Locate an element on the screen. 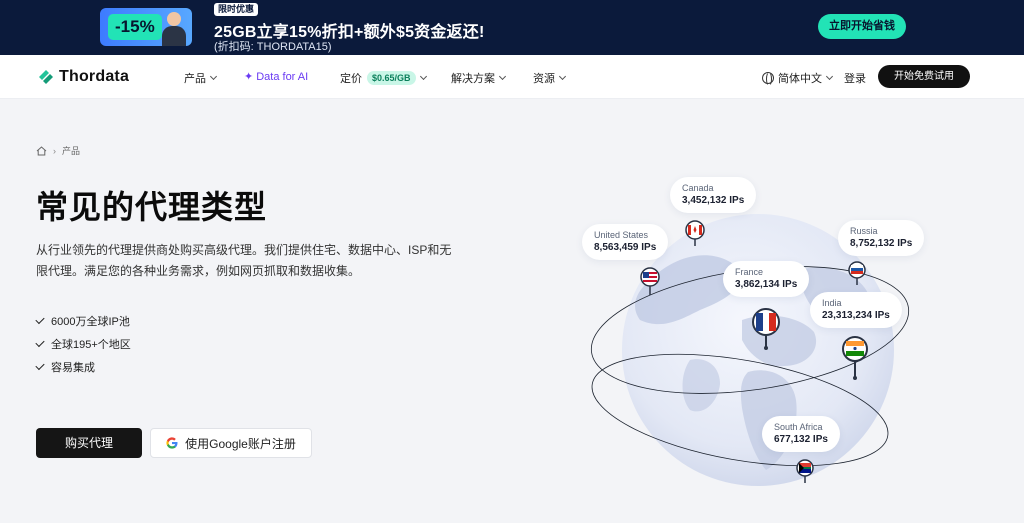 This screenshot has width=1024, height=523. google-button-label: 使用Google账户注册 is located at coordinates (240, 443).